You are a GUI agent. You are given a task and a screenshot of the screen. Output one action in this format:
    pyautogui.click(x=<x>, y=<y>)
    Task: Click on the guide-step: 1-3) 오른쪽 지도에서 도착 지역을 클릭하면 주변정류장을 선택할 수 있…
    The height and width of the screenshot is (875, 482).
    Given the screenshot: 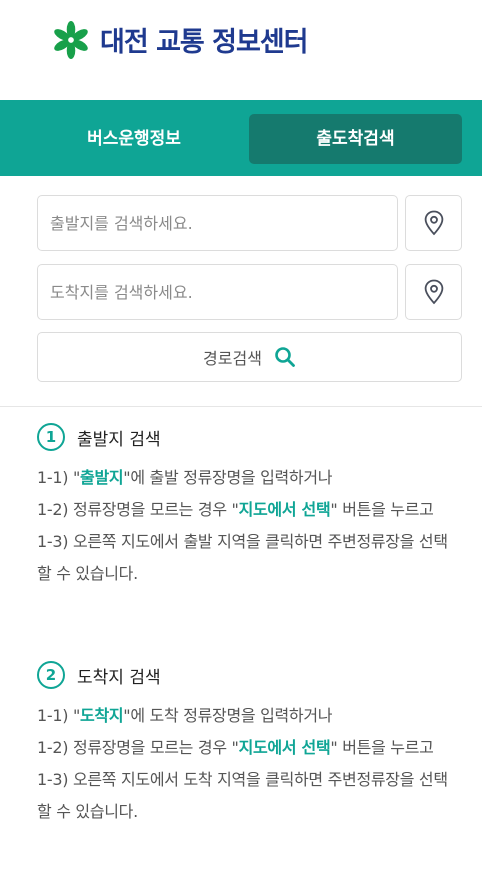 What is the action you would take?
    pyautogui.click(x=242, y=795)
    